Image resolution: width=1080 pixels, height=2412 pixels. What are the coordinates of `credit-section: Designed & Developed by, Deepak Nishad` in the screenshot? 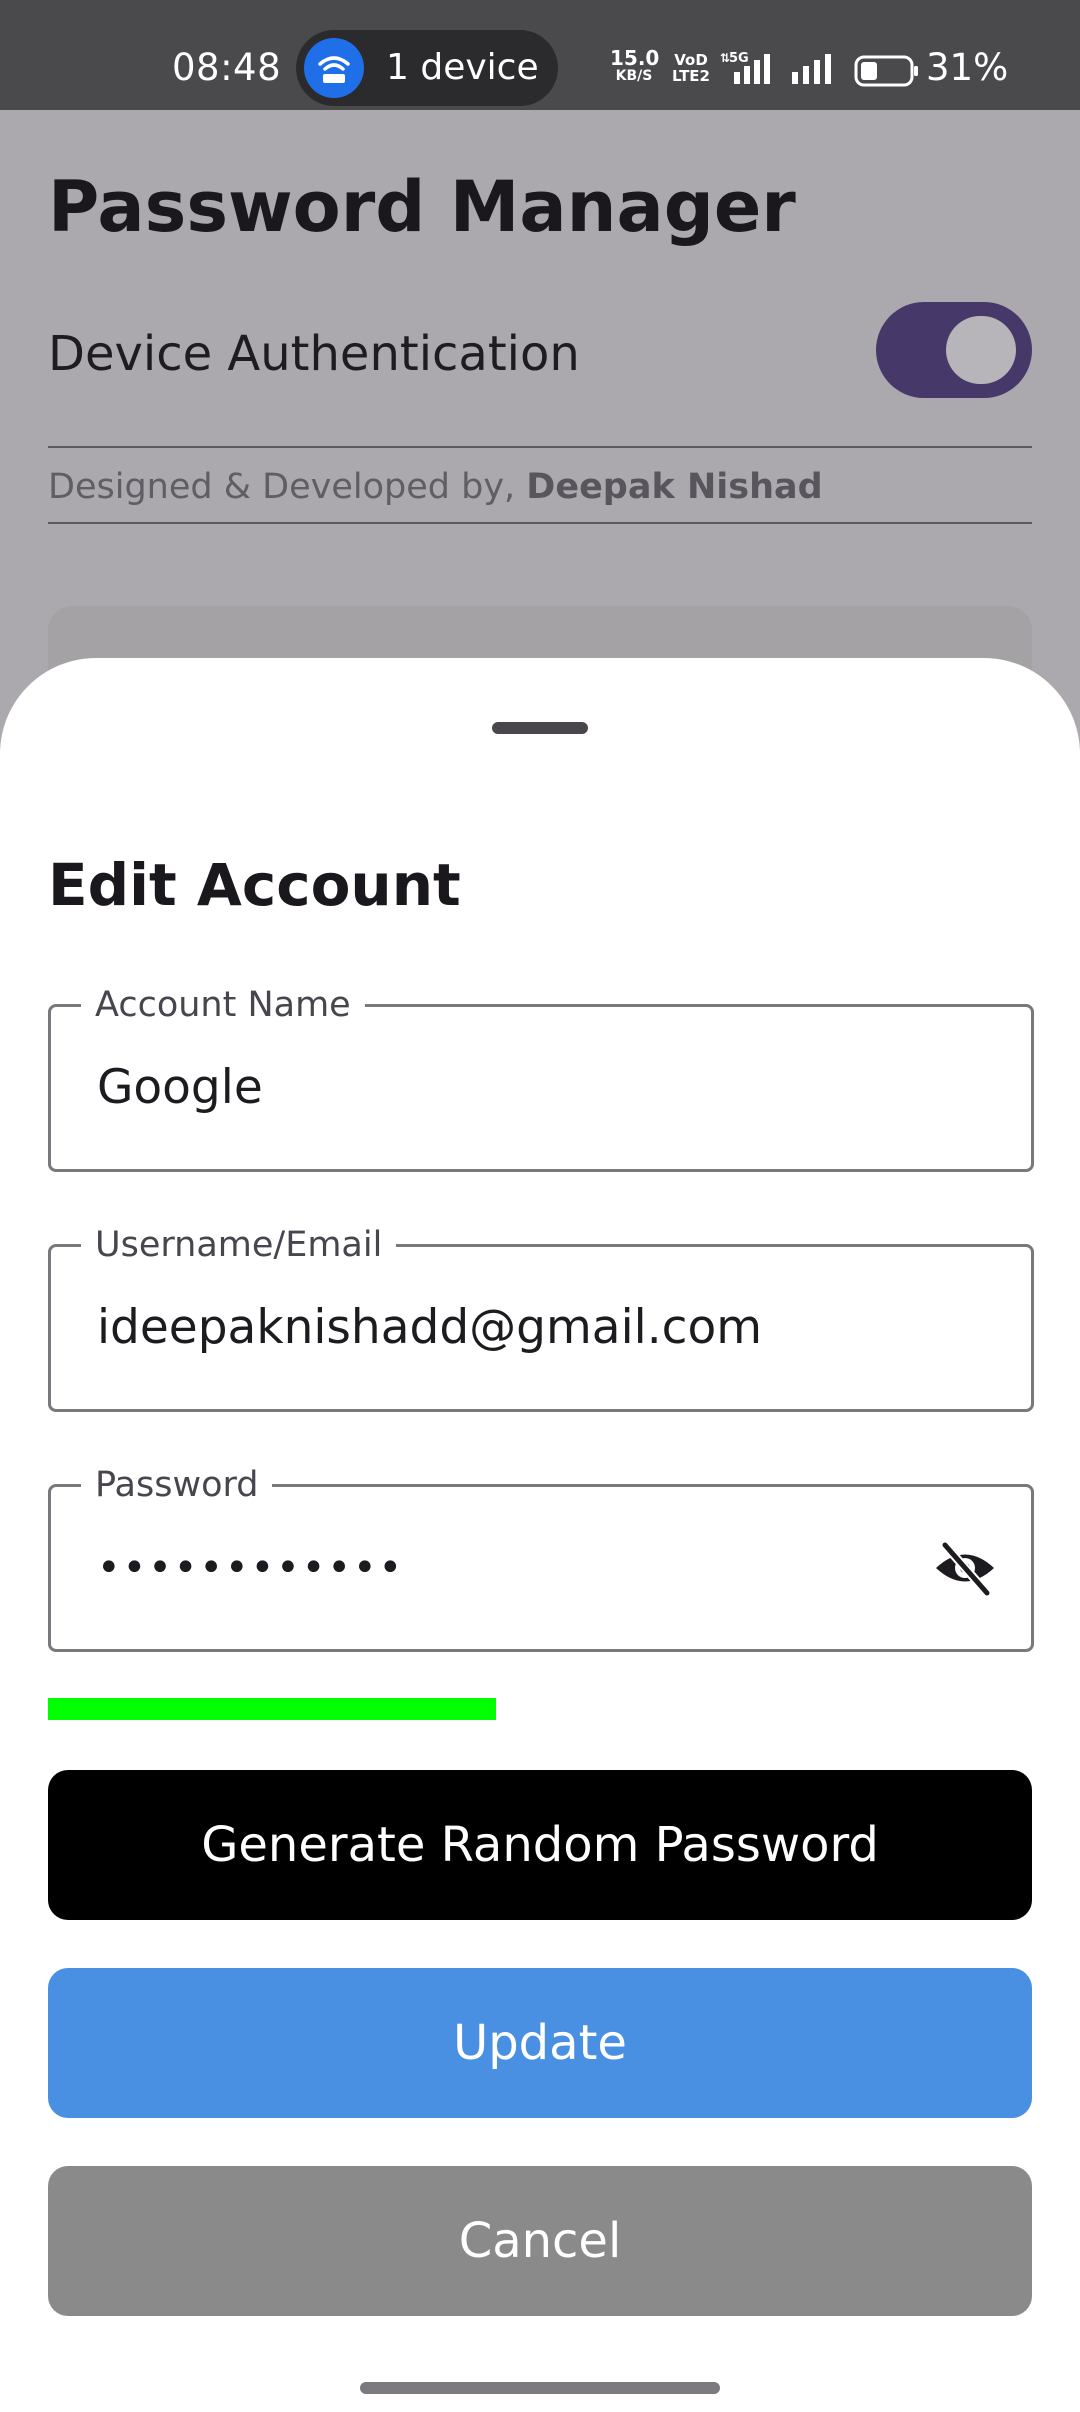 It's located at (540, 485).